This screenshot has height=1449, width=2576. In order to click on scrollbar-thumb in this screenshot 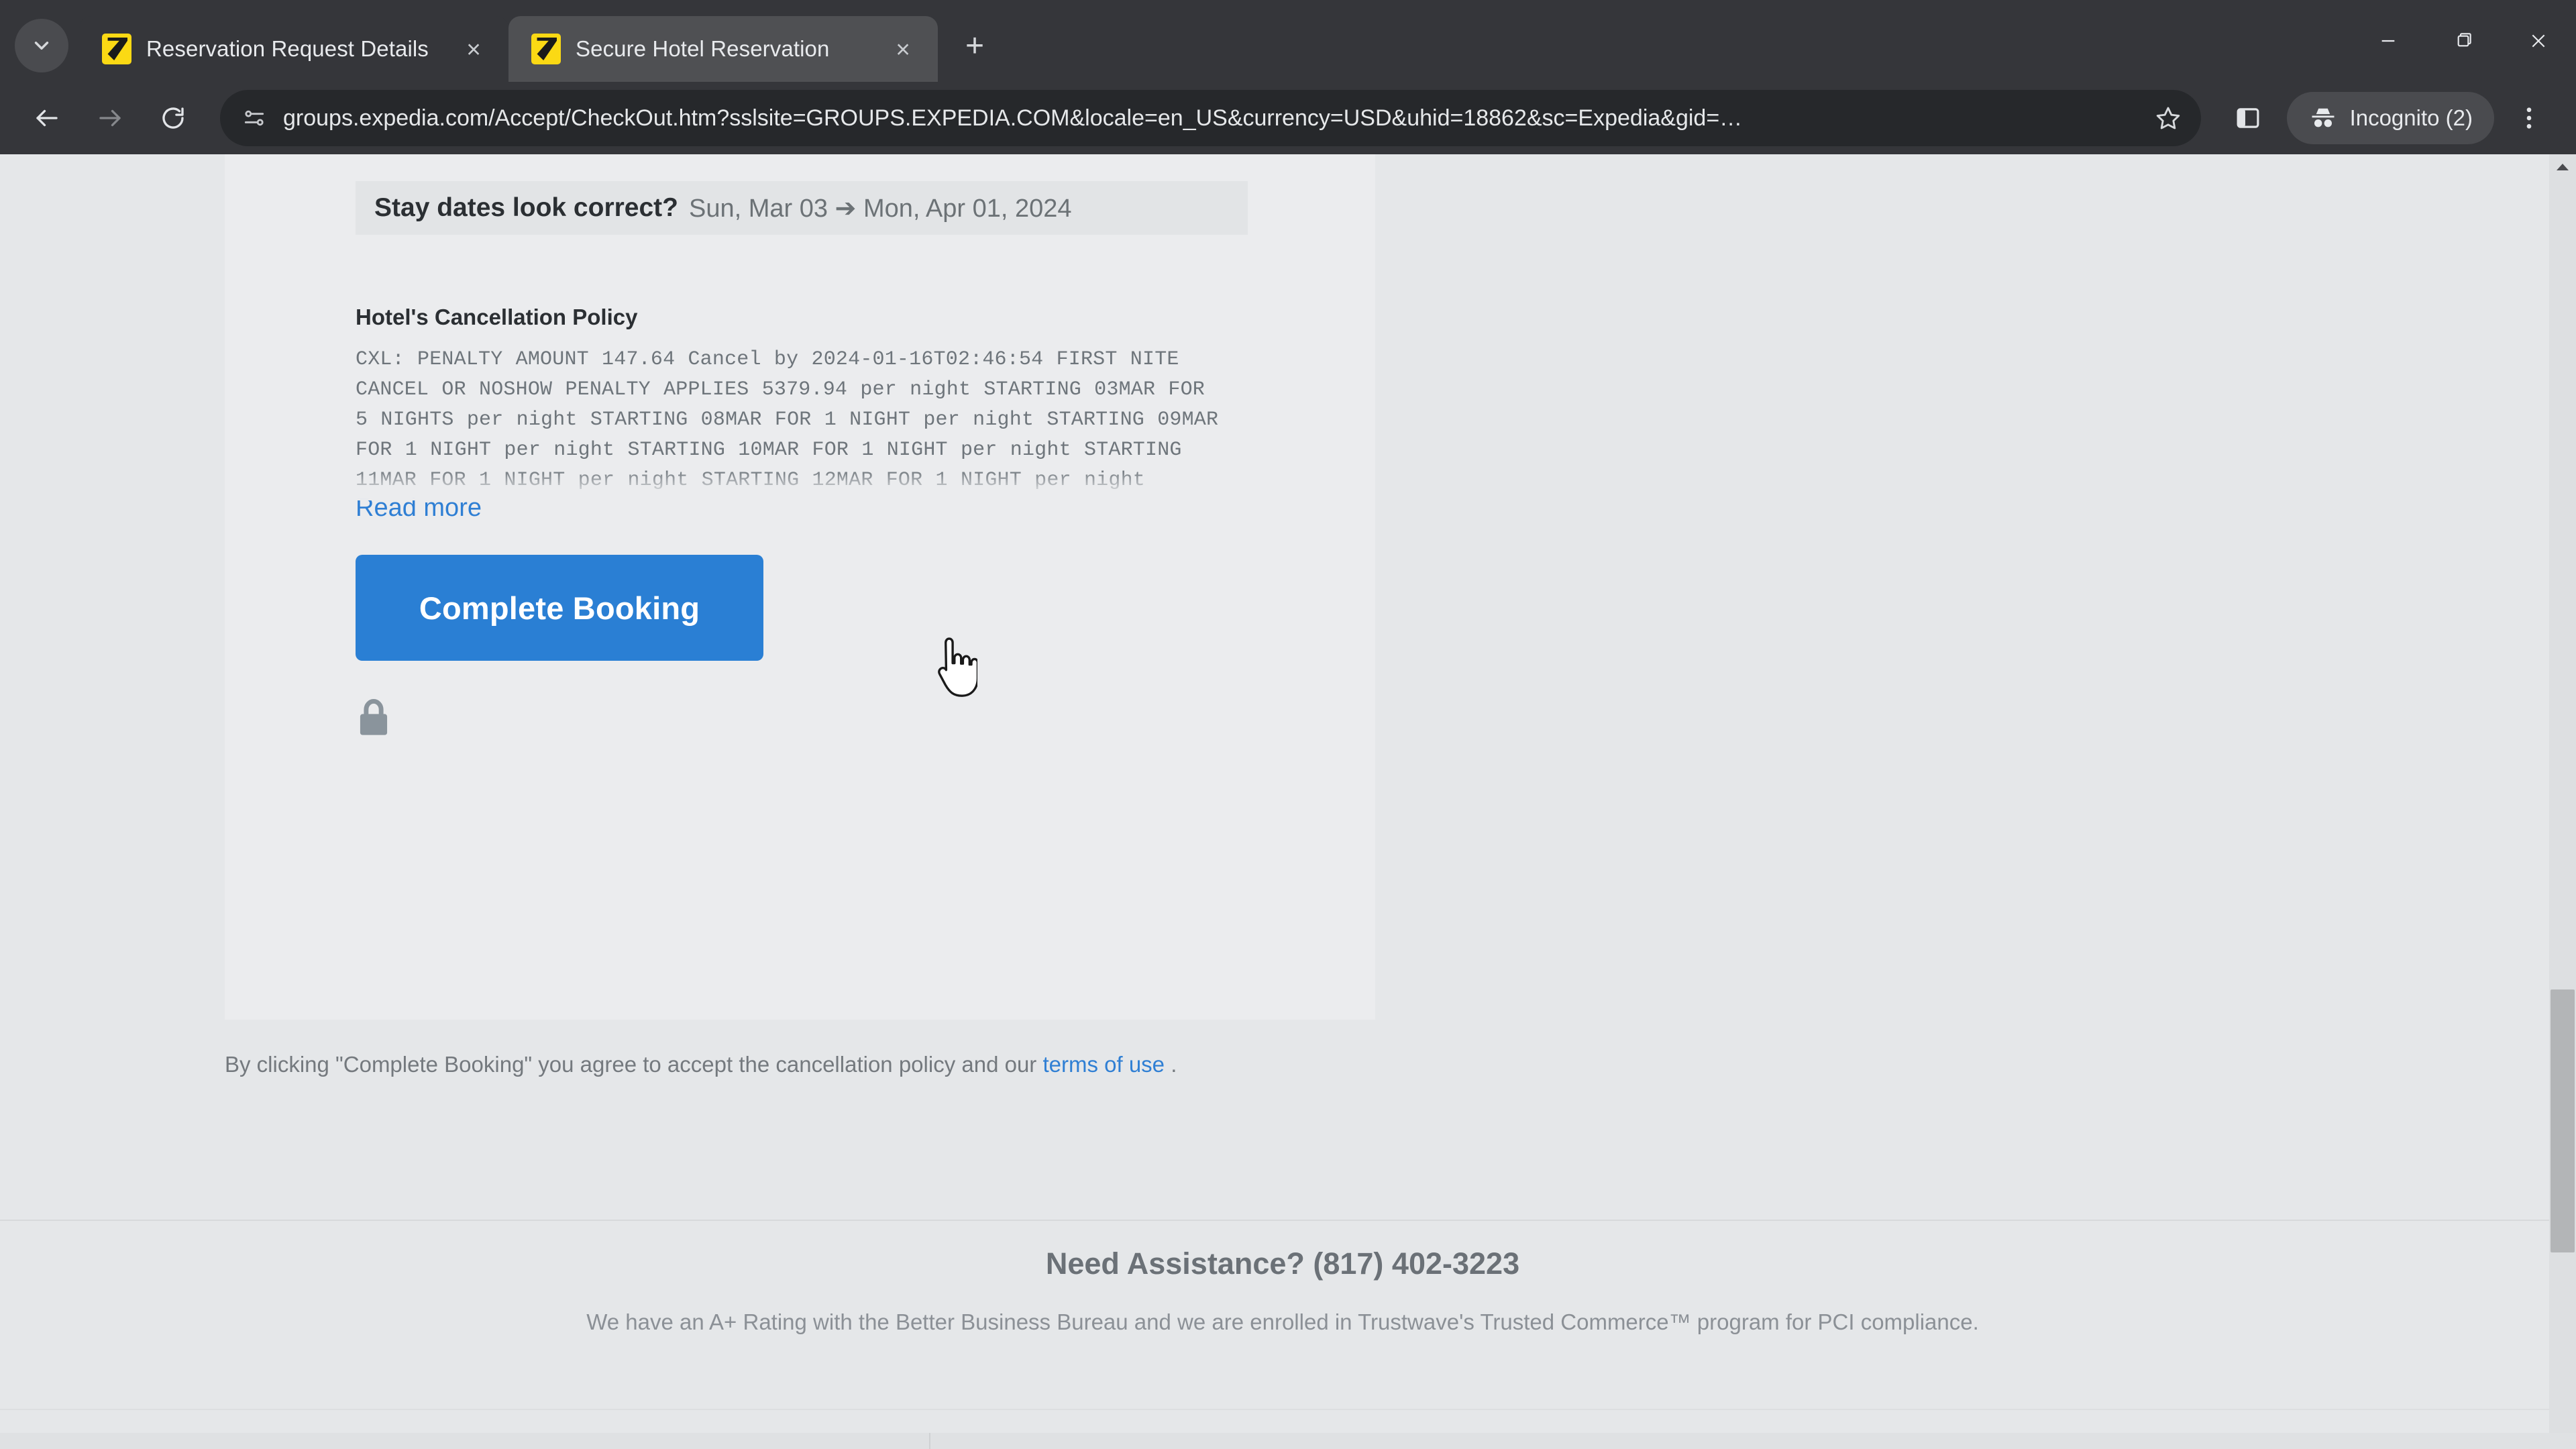, I will do `click(2563, 1120)`.